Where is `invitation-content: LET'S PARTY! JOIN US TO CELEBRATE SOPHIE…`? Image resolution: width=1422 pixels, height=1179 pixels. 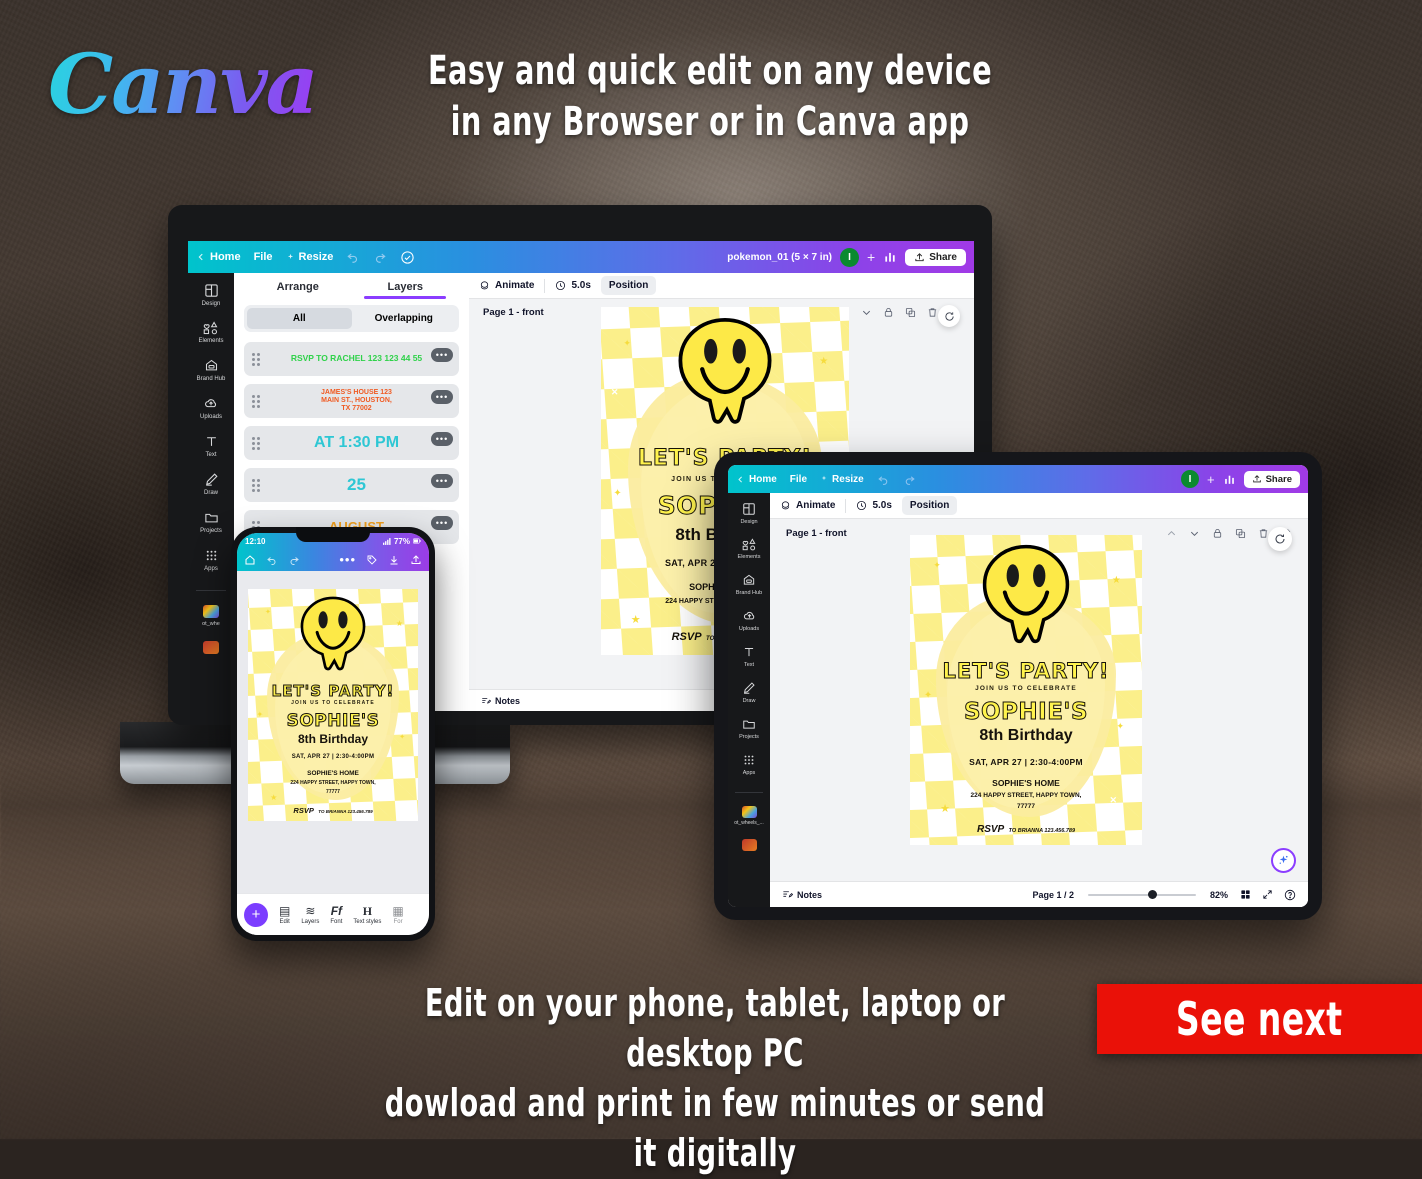
invitation-content: LET'S PARTY! JOIN US TO CELEBRATE SOPHIE… is located at coordinates (1026, 690).